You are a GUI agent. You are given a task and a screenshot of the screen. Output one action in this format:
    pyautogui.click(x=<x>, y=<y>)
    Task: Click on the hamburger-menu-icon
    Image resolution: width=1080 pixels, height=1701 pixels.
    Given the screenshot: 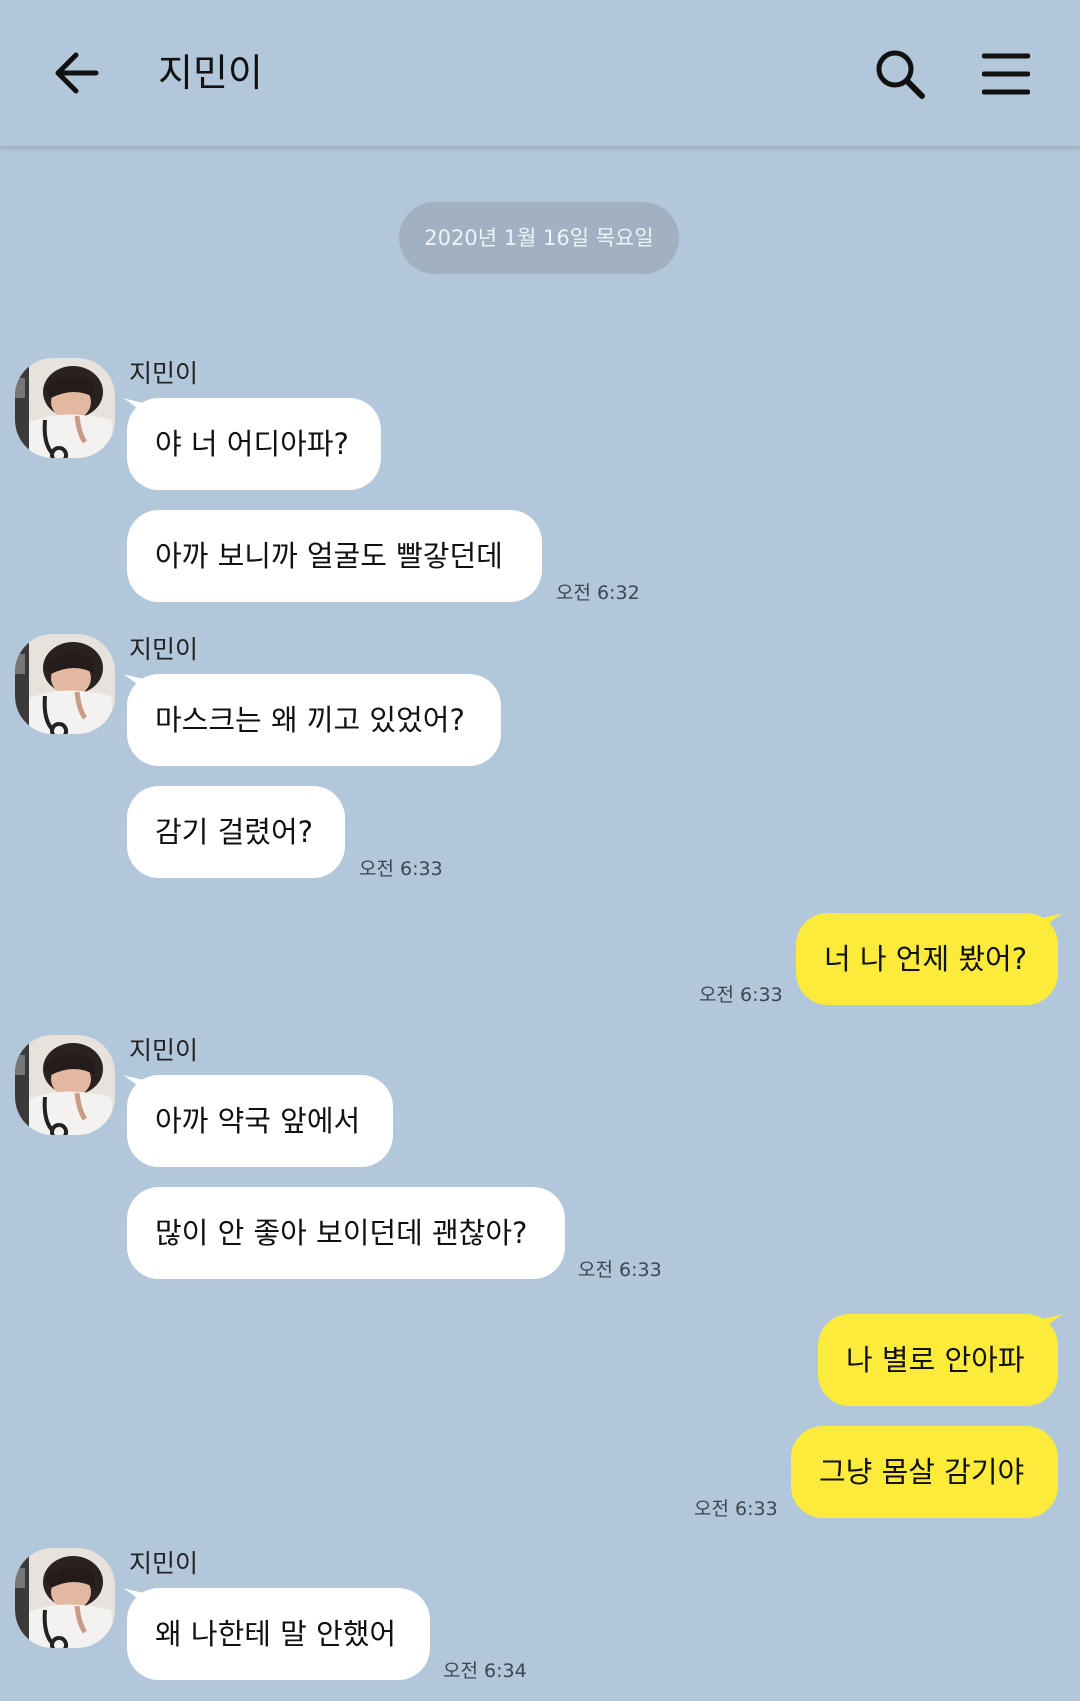 What is the action you would take?
    pyautogui.click(x=1006, y=74)
    